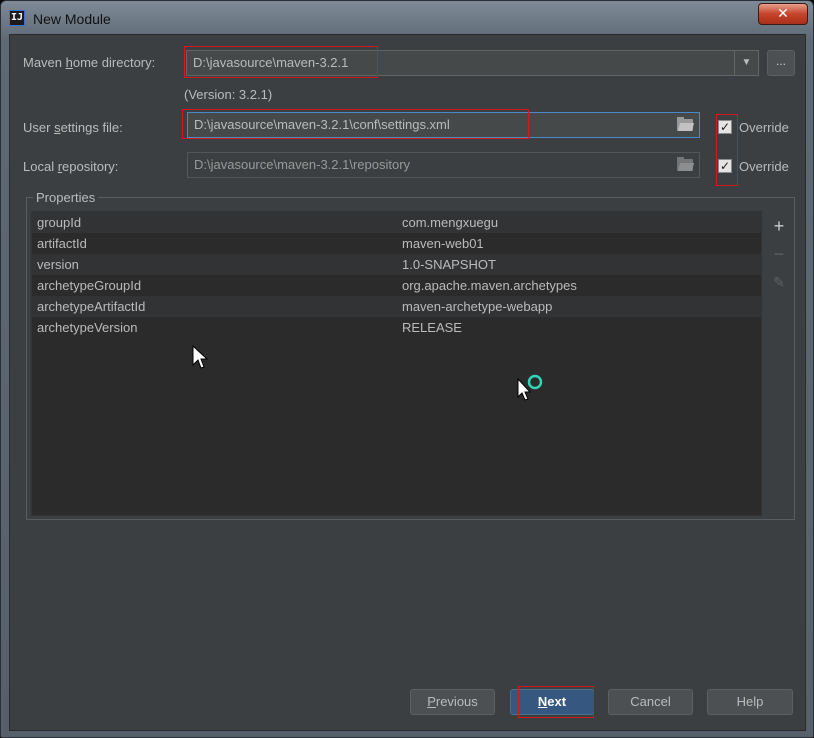 The image size is (814, 738). What do you see at coordinates (71, 166) in the screenshot?
I see `local-repository-label: Local repository:` at bounding box center [71, 166].